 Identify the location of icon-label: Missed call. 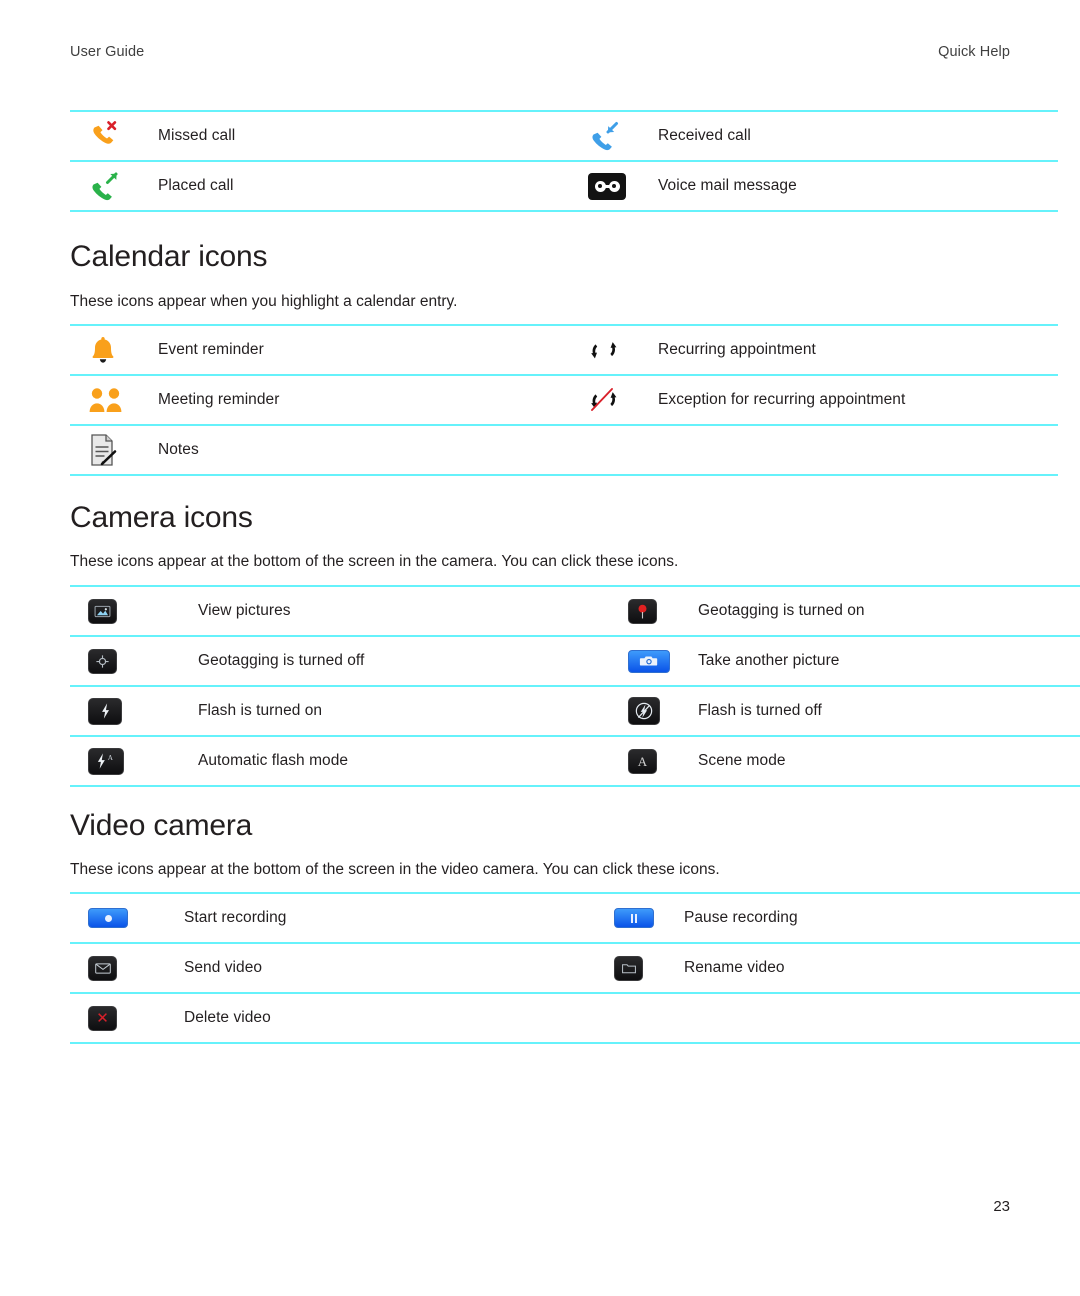
(358, 136).